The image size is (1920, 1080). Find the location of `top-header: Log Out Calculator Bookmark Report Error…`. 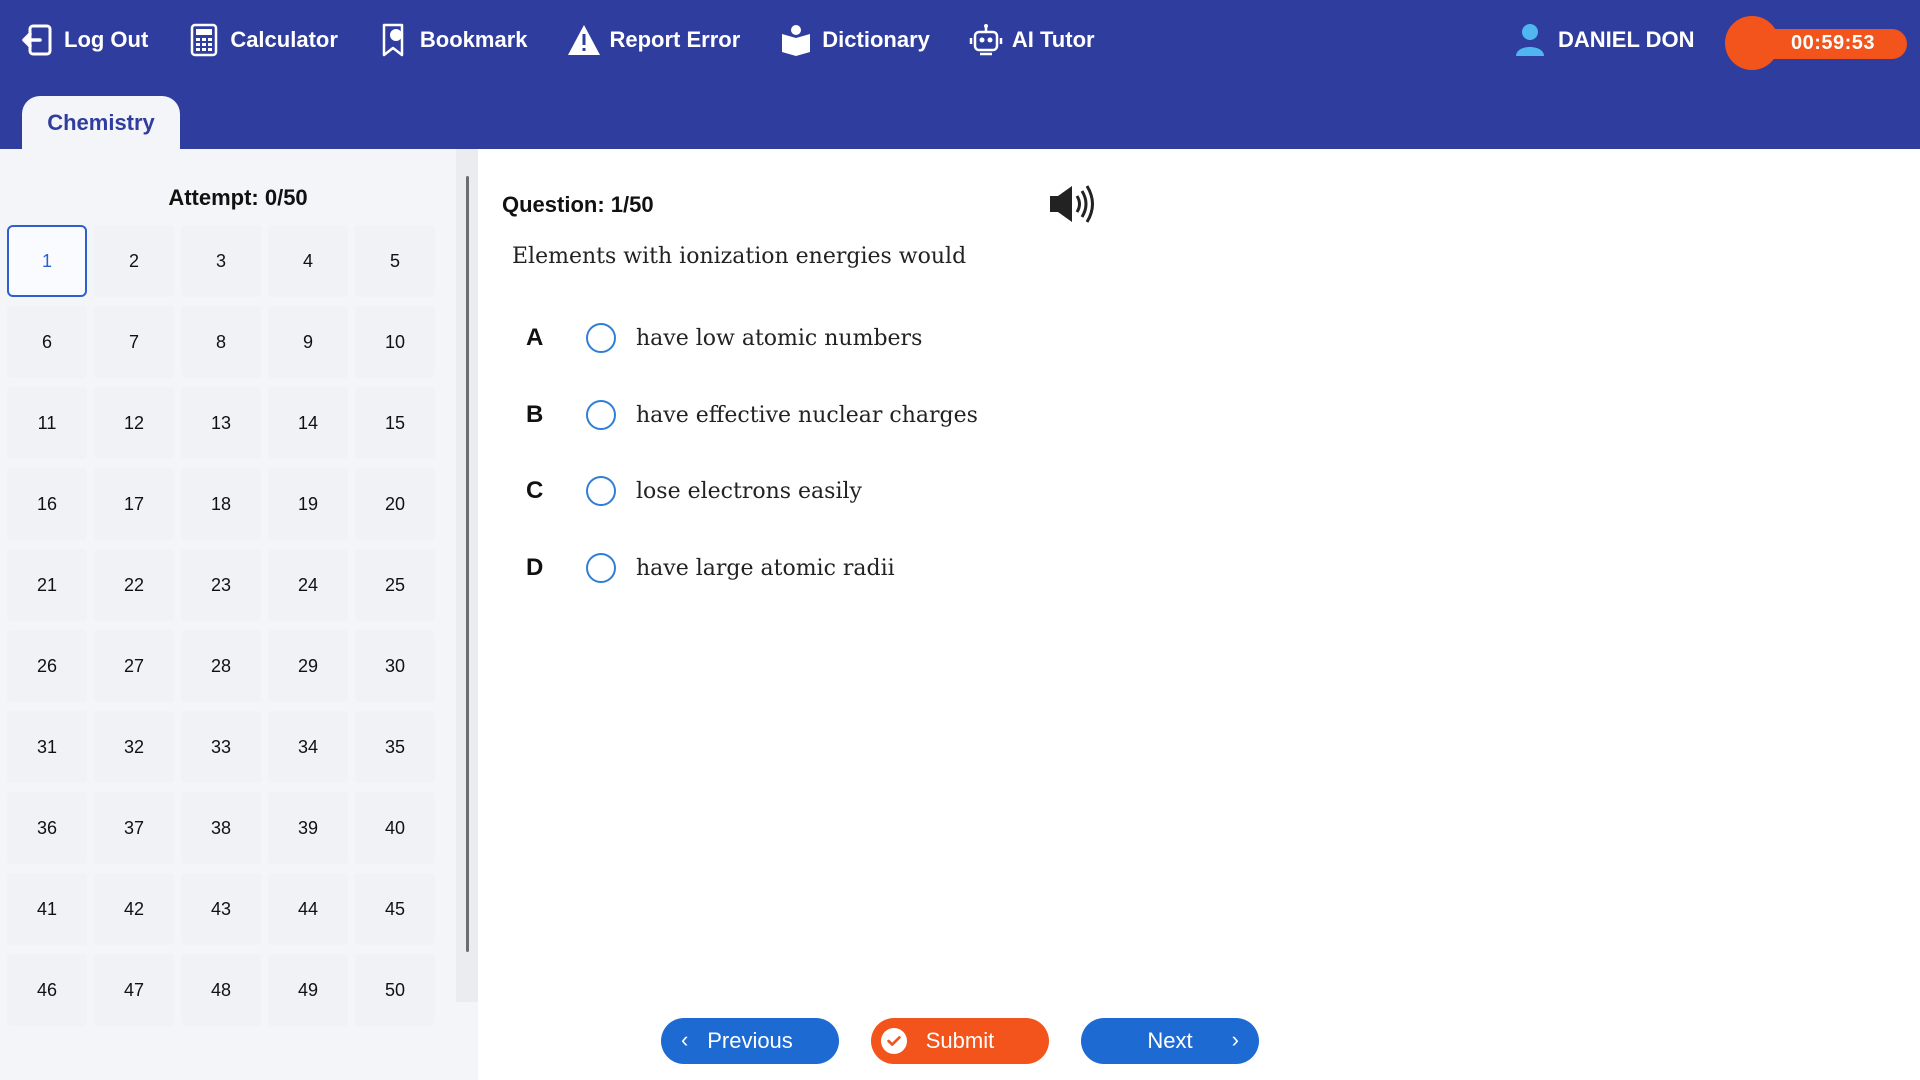

top-header: Log Out Calculator Bookmark Report Error… is located at coordinates (960, 75).